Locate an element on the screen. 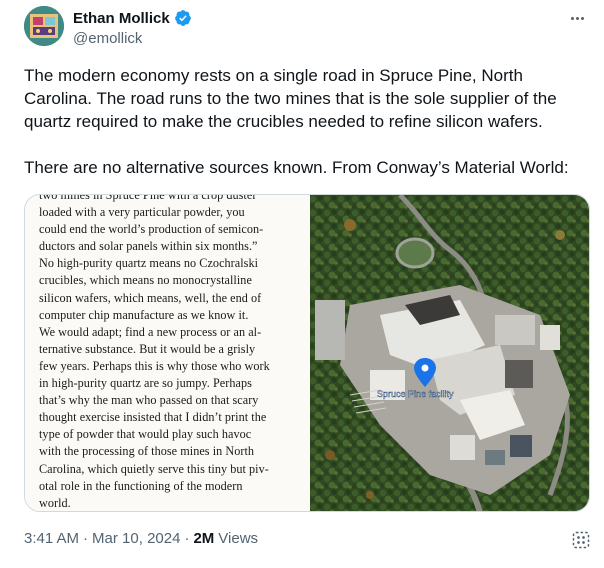  tweet-date: Mar 10, 2024 is located at coordinates (136, 538).